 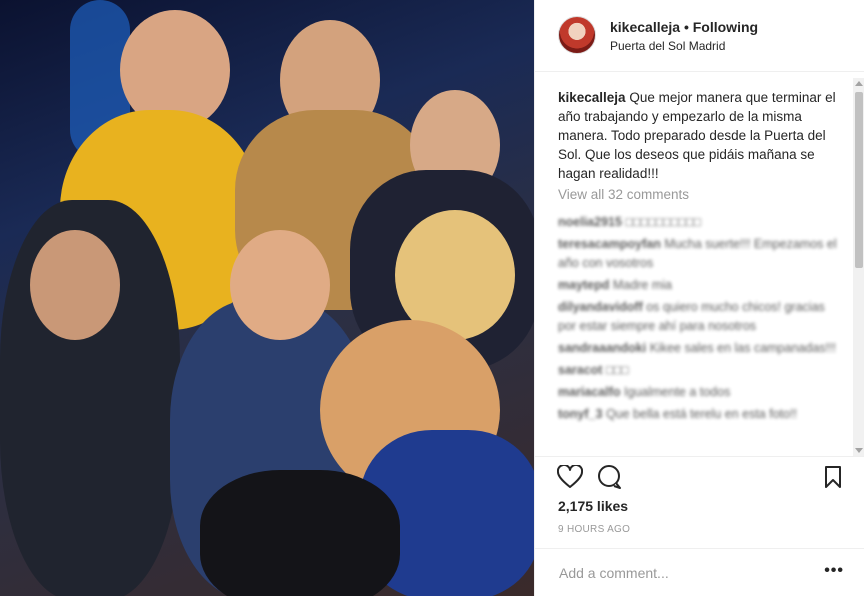 I want to click on header-username-row: kikecalleja • Following, so click(x=684, y=27).